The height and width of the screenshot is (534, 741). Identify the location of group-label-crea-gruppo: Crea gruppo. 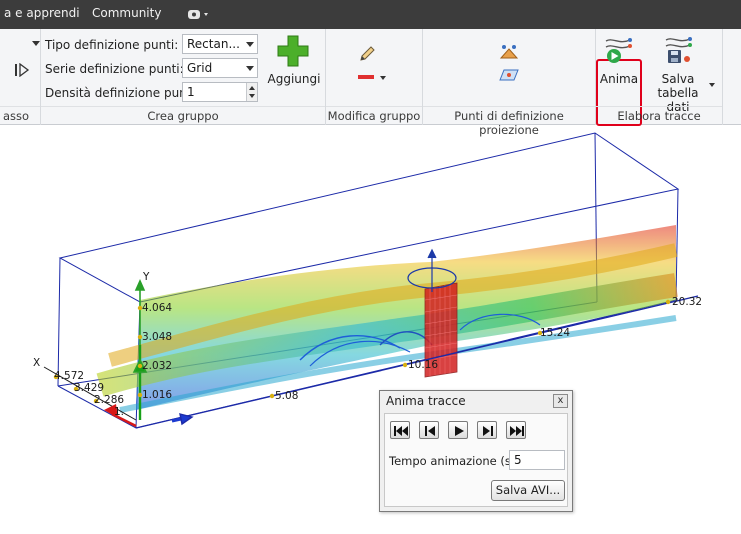
(183, 115).